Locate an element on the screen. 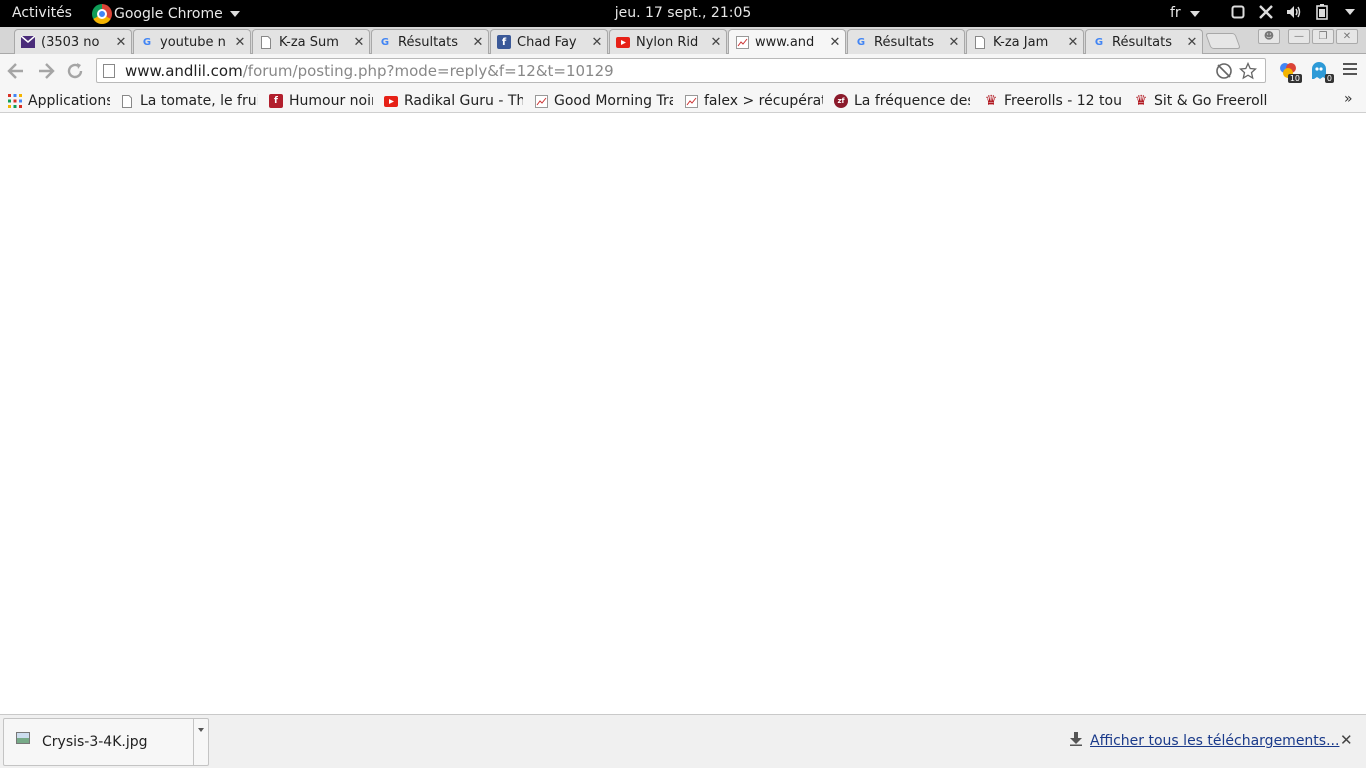  tab-results-3: G Résultats ✕ is located at coordinates (1144, 41).